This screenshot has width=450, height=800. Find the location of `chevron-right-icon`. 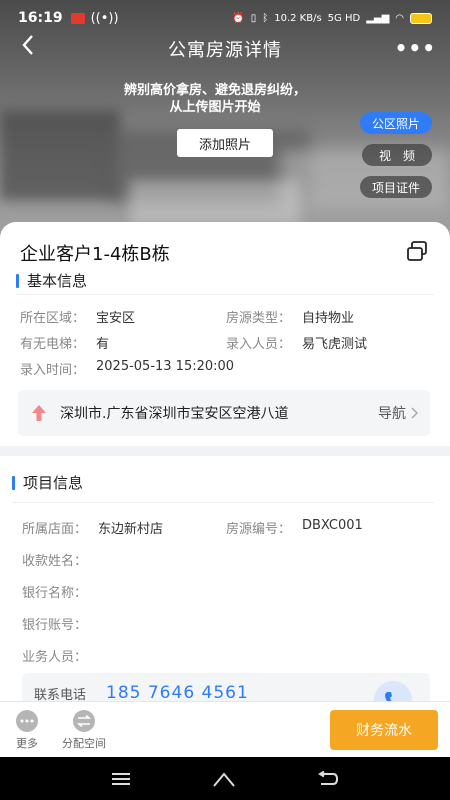

chevron-right-icon is located at coordinates (414, 413).